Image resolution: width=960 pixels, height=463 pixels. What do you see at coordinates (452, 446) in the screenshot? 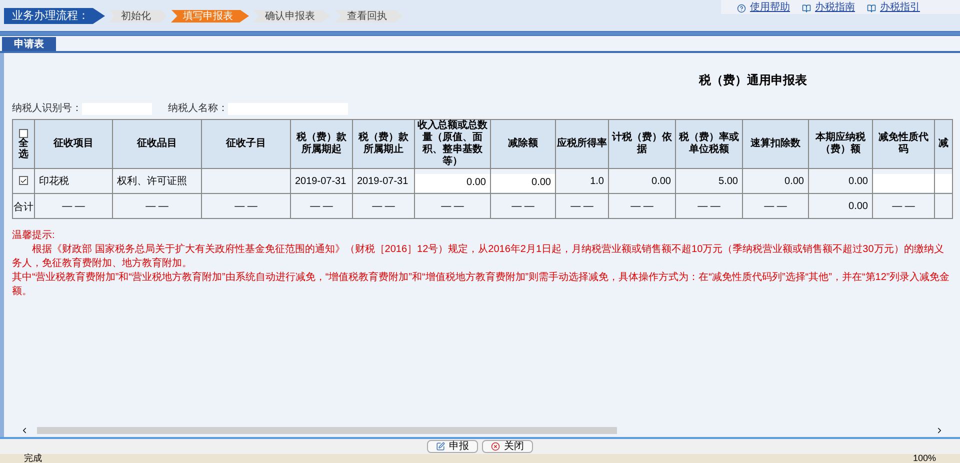
I see `submit-button: 申报` at bounding box center [452, 446].